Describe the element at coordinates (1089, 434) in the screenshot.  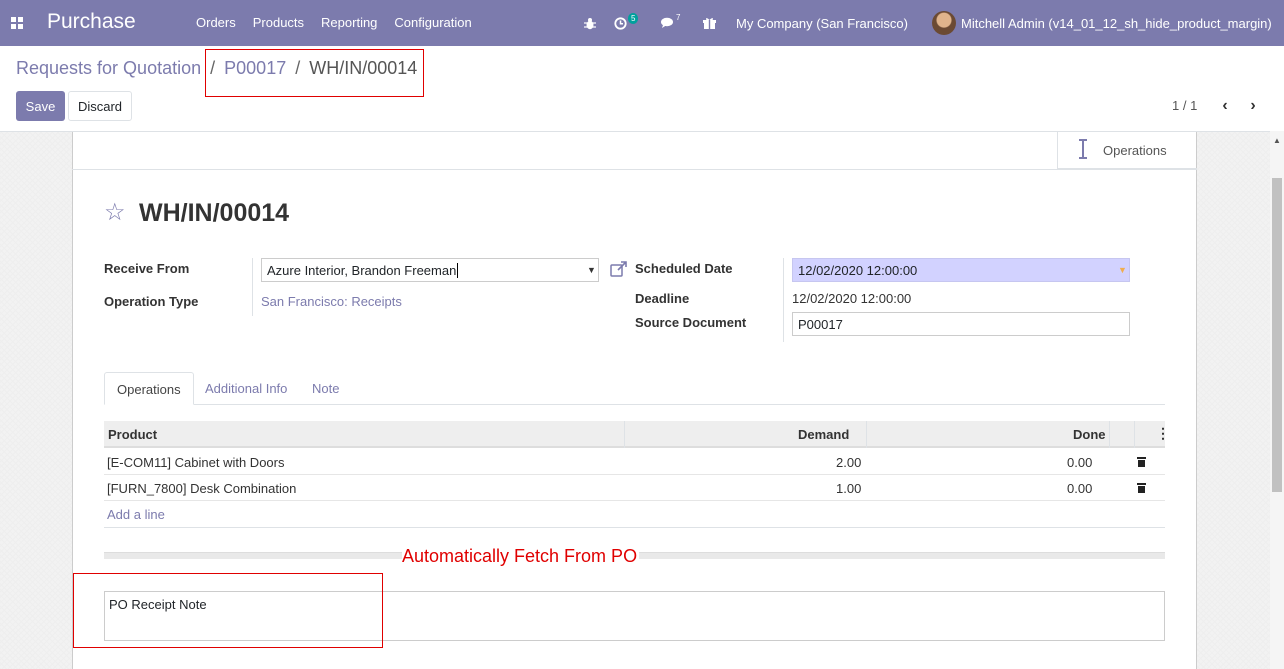
I see `column-done: Done` at that location.